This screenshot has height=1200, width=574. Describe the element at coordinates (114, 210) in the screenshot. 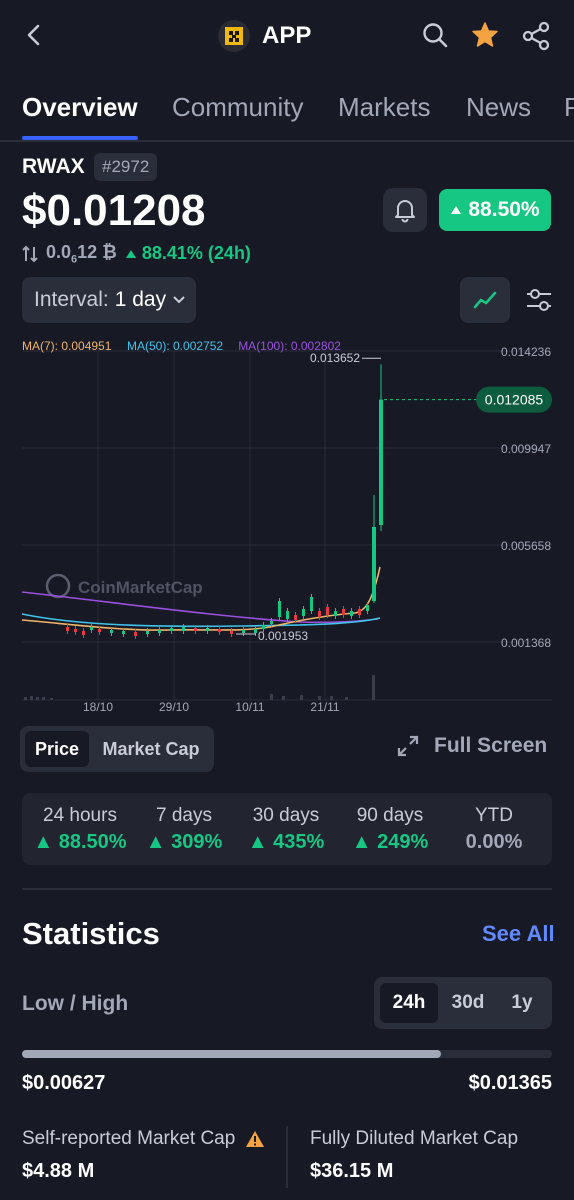

I see `coin-price: $0.01208` at that location.